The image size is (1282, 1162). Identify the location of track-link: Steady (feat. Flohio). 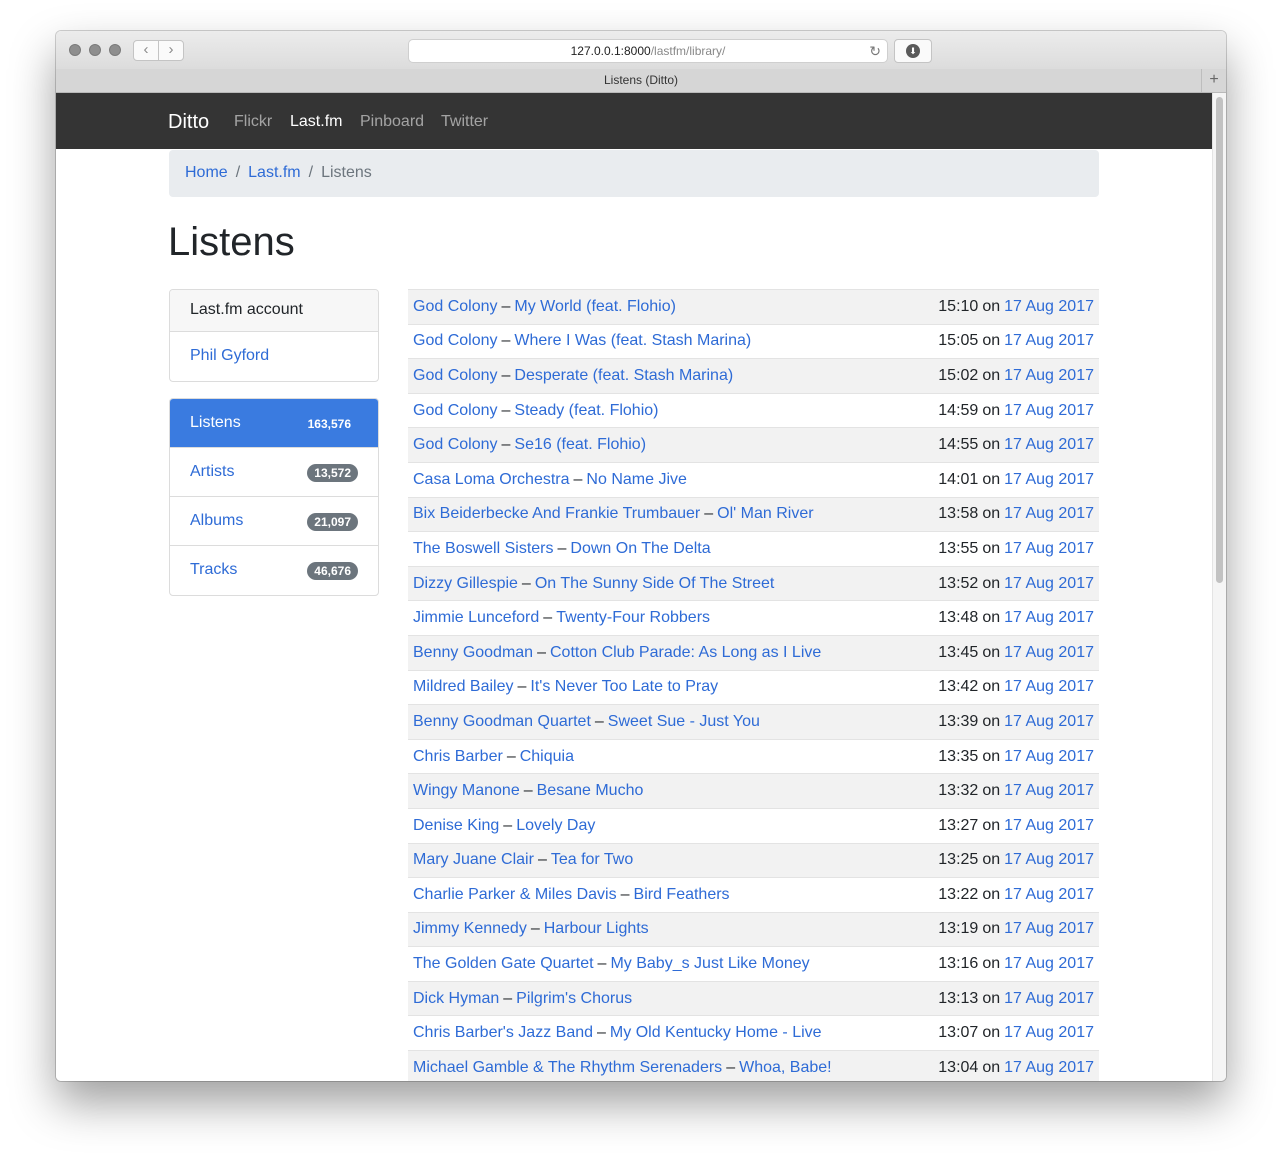
(586, 410).